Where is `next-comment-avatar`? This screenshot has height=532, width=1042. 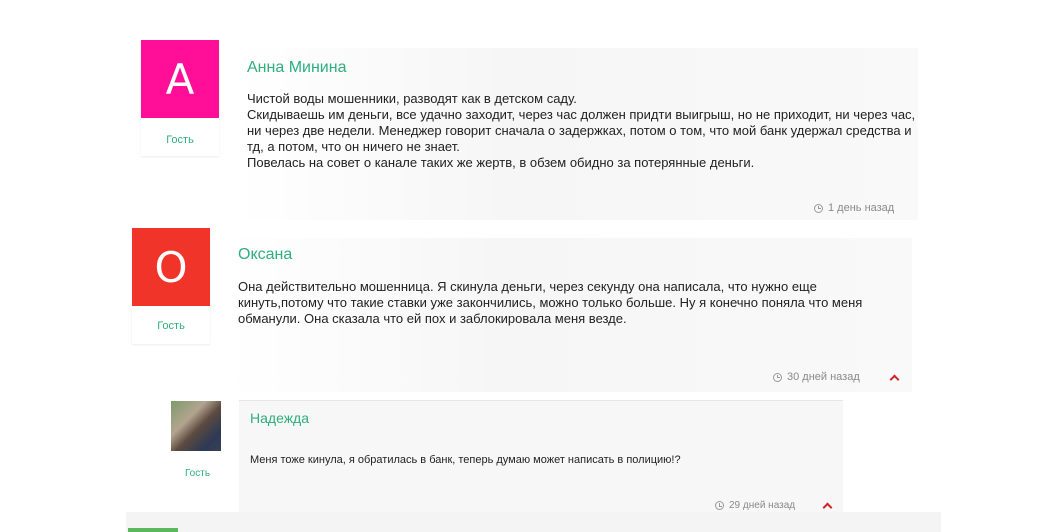
next-comment-avatar is located at coordinates (153, 530).